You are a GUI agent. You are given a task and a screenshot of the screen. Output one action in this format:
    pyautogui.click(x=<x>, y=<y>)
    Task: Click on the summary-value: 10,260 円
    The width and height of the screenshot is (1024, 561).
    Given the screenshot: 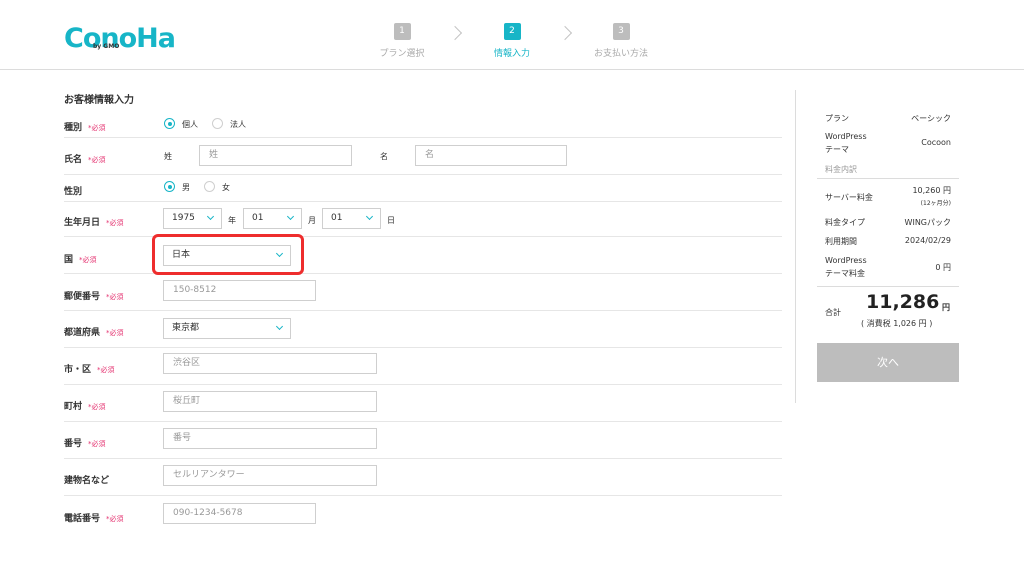 What is the action you would take?
    pyautogui.click(x=931, y=190)
    